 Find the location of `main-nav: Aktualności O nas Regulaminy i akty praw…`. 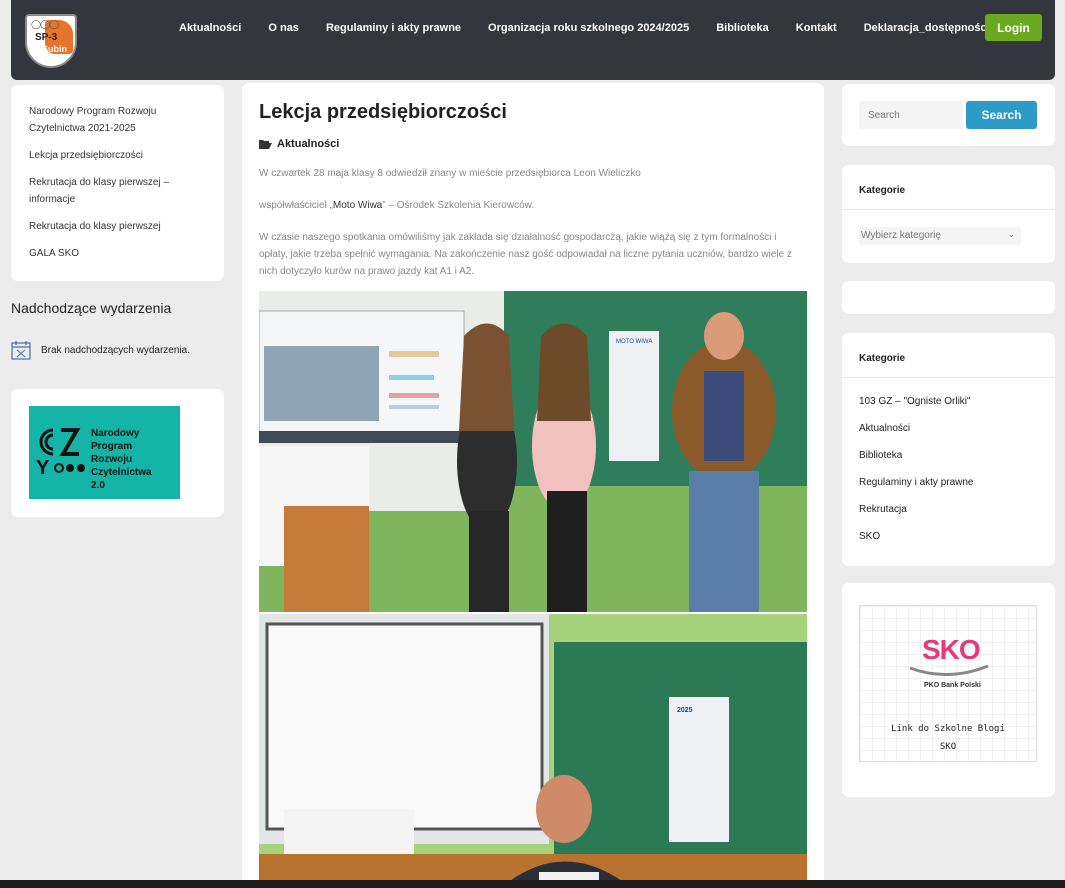

main-nav: Aktualności O nas Regulaminy i akty praw… is located at coordinates (598, 28).